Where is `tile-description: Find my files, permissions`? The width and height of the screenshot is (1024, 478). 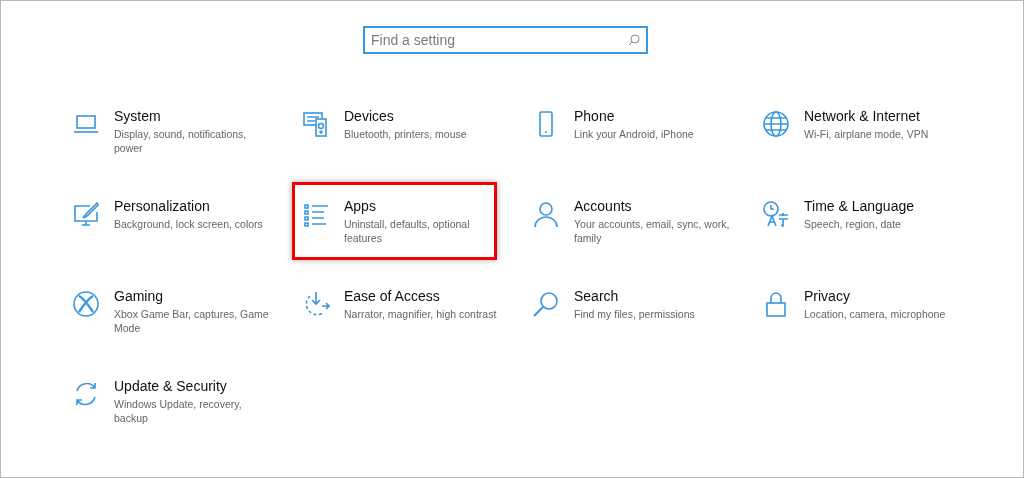
tile-description: Find my files, permissions is located at coordinates (635, 314).